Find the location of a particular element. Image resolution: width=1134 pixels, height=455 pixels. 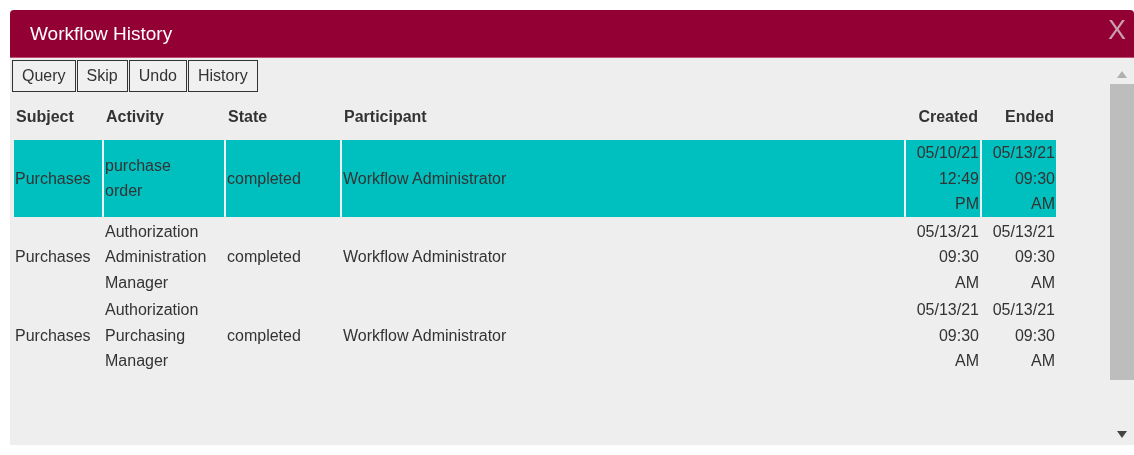

table-cell: Workflow Administrator is located at coordinates (623, 178).